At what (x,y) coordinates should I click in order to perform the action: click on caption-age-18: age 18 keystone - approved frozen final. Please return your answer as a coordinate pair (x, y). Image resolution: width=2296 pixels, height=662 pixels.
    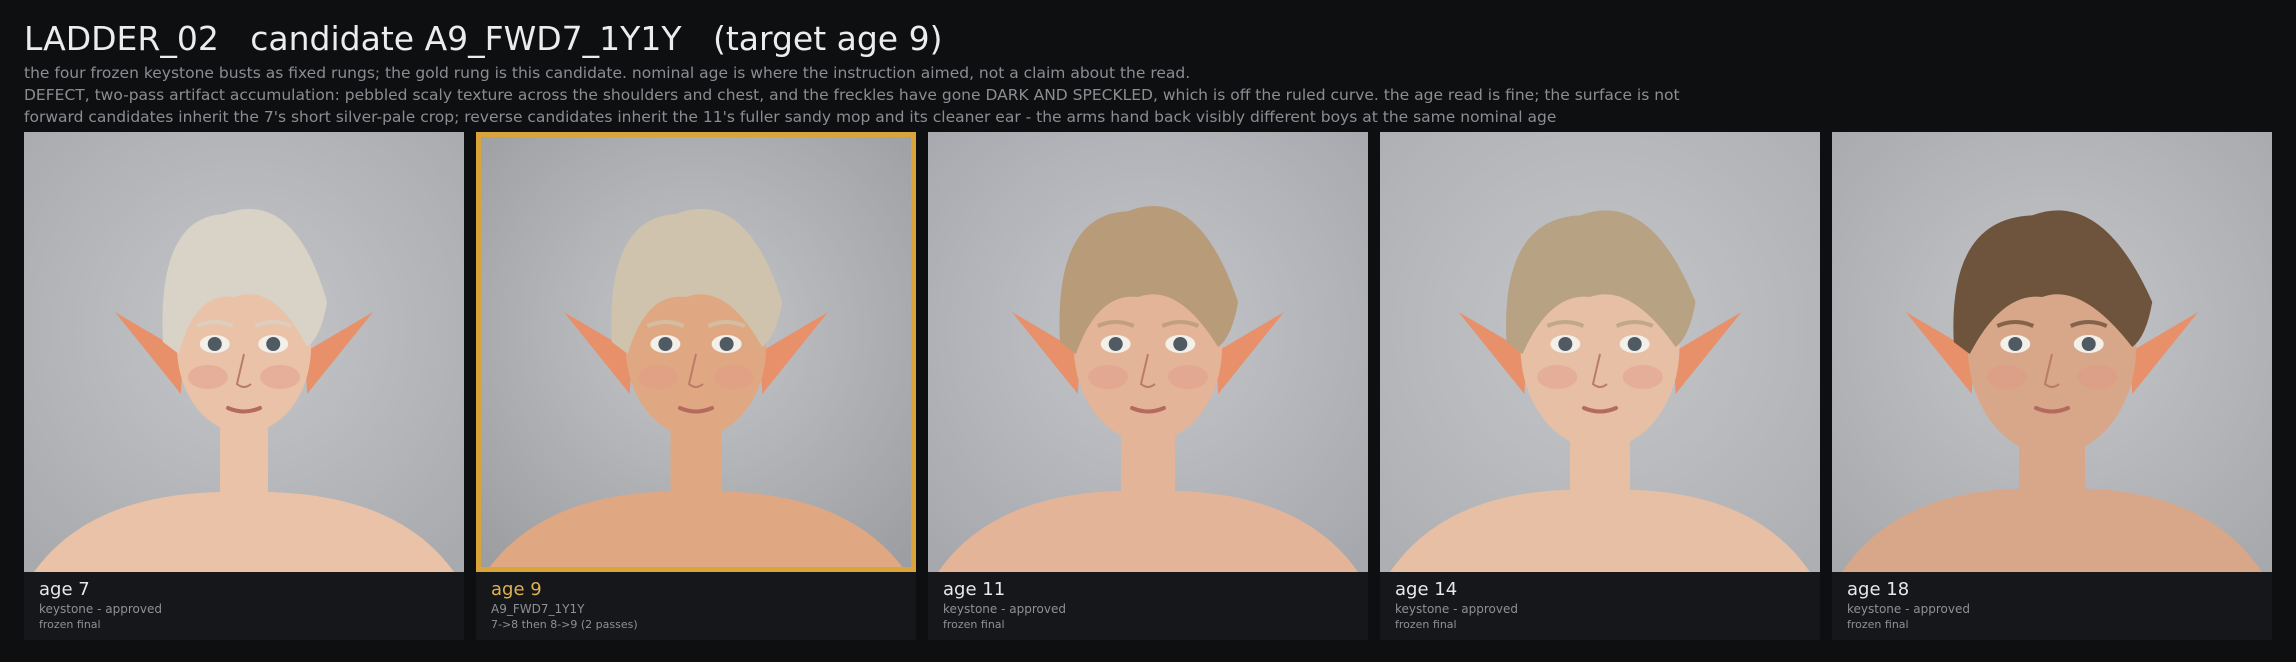
    Looking at the image, I should click on (2052, 602).